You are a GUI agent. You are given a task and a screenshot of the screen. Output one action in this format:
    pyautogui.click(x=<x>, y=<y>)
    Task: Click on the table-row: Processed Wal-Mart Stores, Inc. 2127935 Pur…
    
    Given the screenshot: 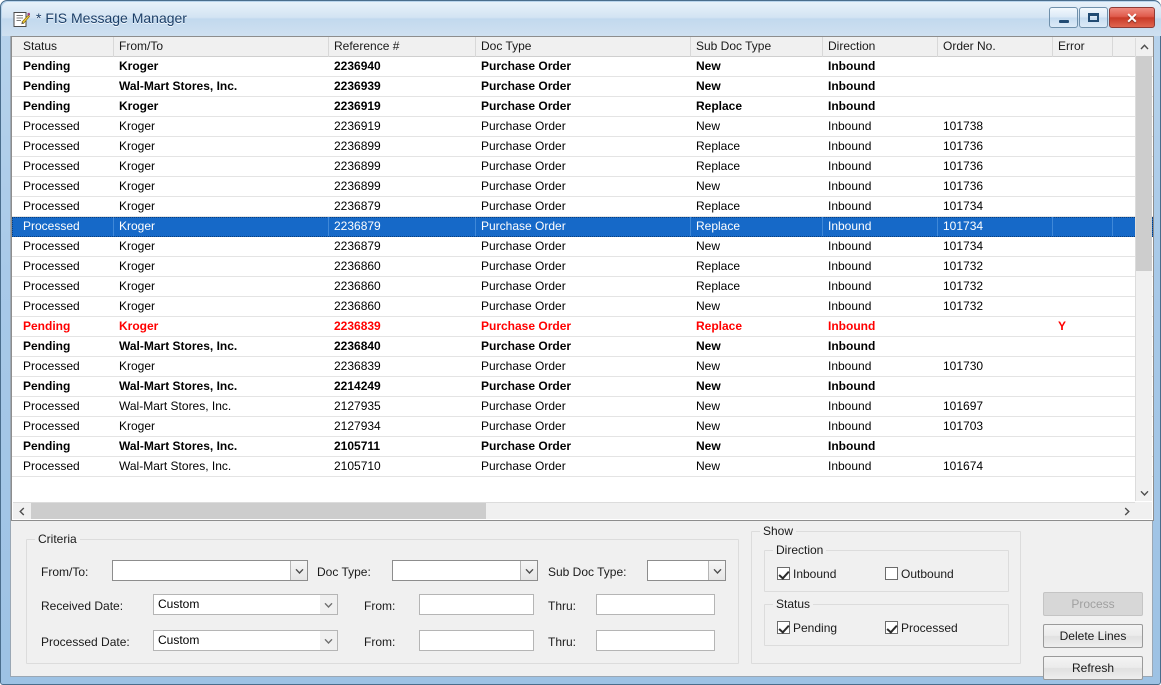 What is the action you would take?
    pyautogui.click(x=582, y=407)
    